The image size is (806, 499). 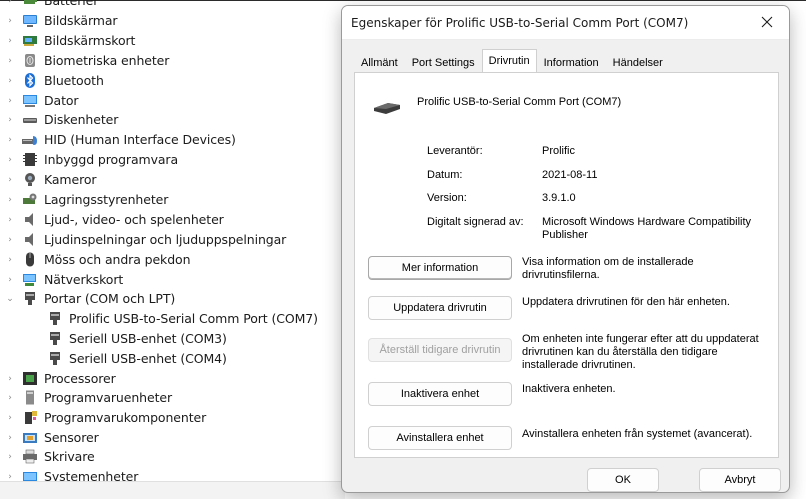 I want to click on provider-value: Prolific, so click(x=559, y=151).